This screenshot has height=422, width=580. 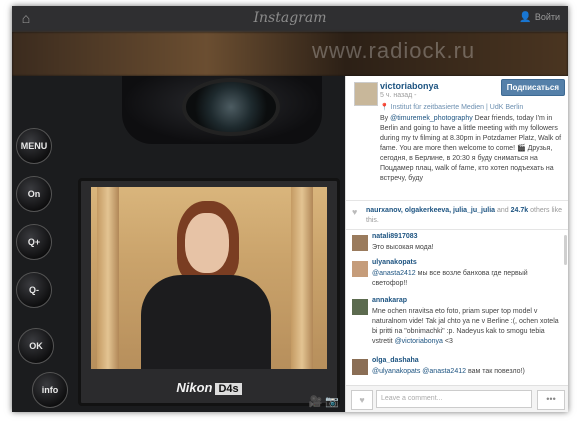 I want to click on comment-mention: @anasta2412, so click(x=394, y=273).